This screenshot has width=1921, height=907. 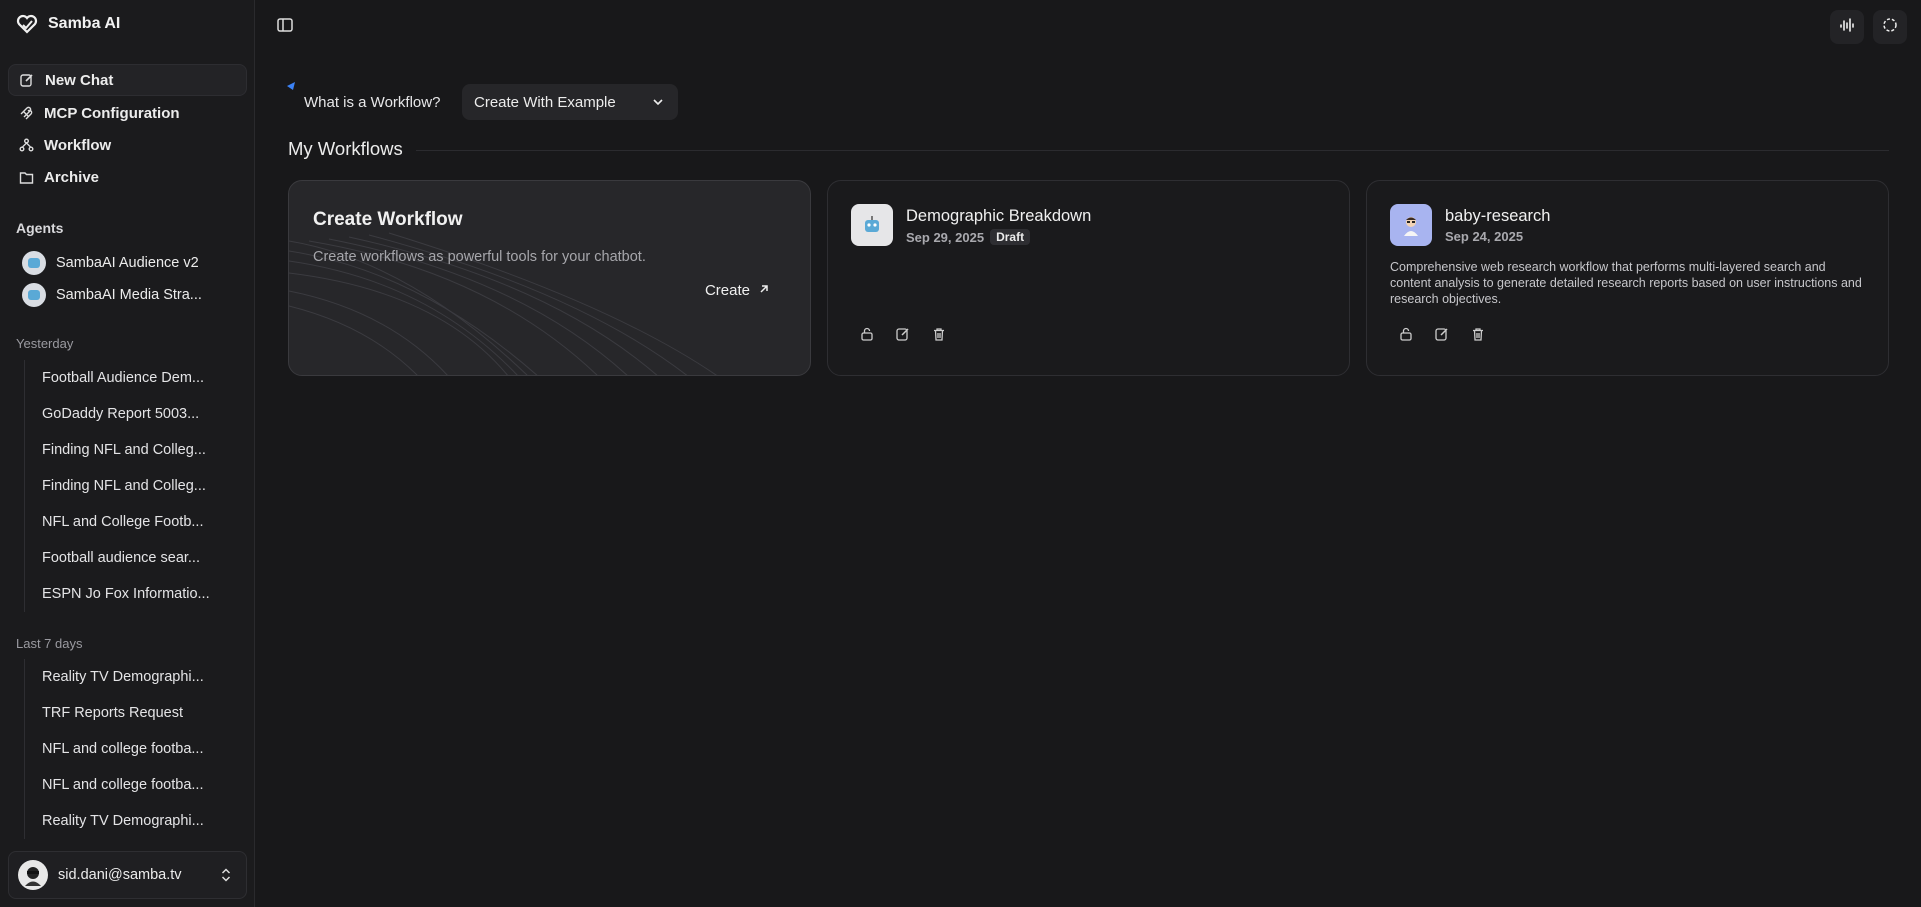 I want to click on history-last7-label: Last 7 days, so click(x=49, y=643).